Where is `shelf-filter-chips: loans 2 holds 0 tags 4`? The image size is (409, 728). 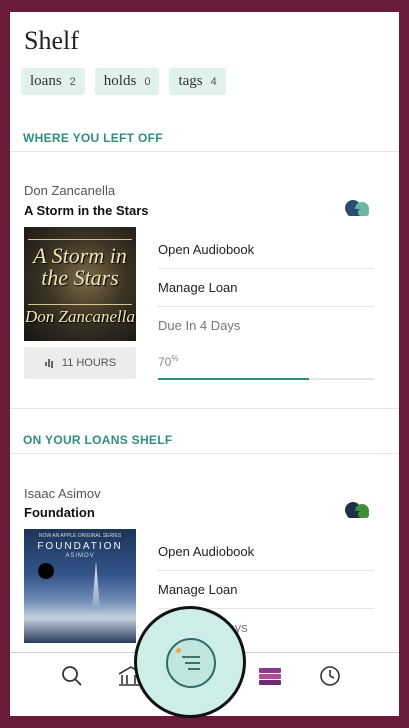
shelf-filter-chips: loans 2 holds 0 tags 4 is located at coordinates (123, 81).